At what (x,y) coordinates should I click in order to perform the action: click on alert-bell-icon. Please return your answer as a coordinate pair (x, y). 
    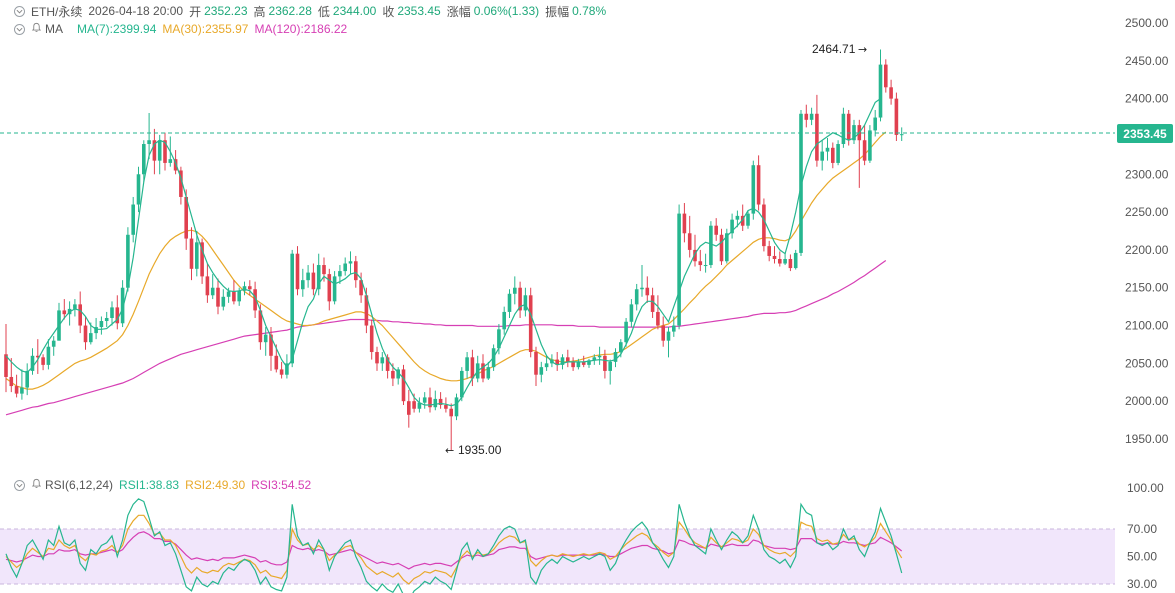
    Looking at the image, I should click on (36, 485).